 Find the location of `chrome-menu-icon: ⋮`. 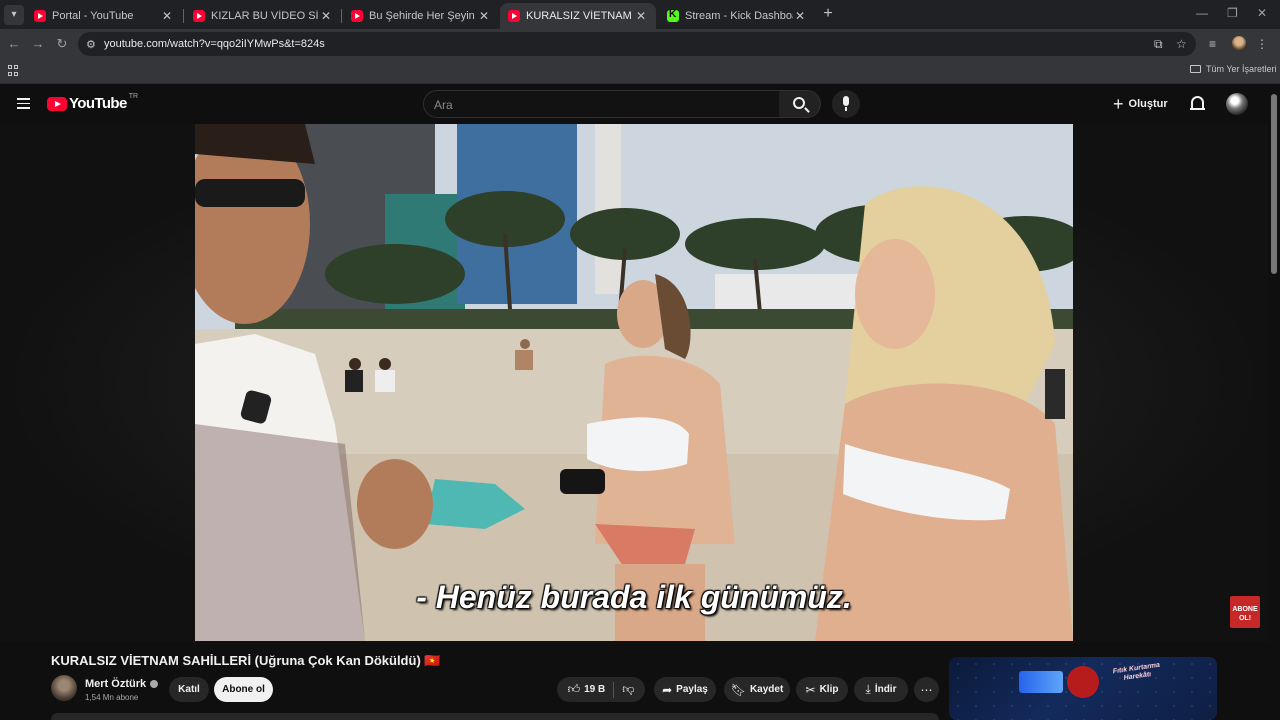

chrome-menu-icon: ⋮ is located at coordinates (1262, 44).